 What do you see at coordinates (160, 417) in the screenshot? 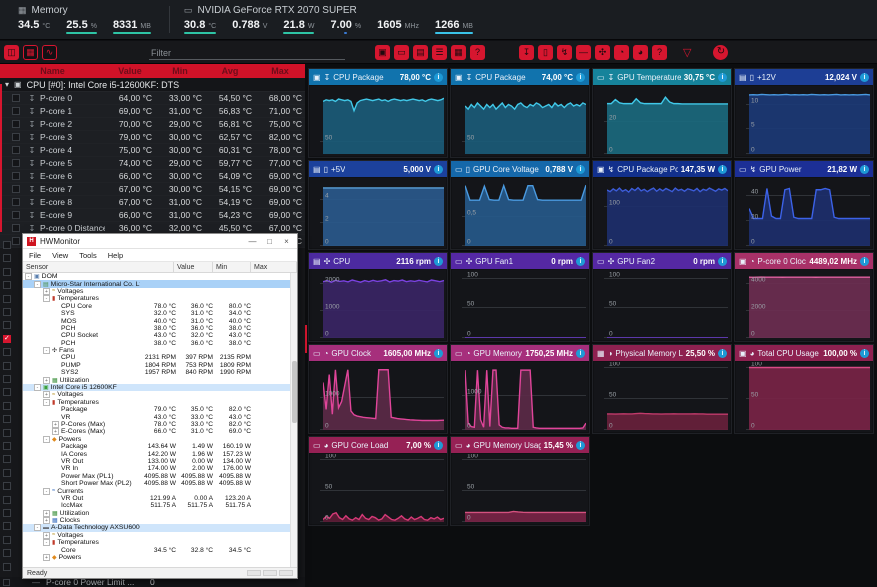
I see `hwmonitor-tree-row: VR 43.0 °C 33.0 °C 43.0 °C` at bounding box center [160, 417].